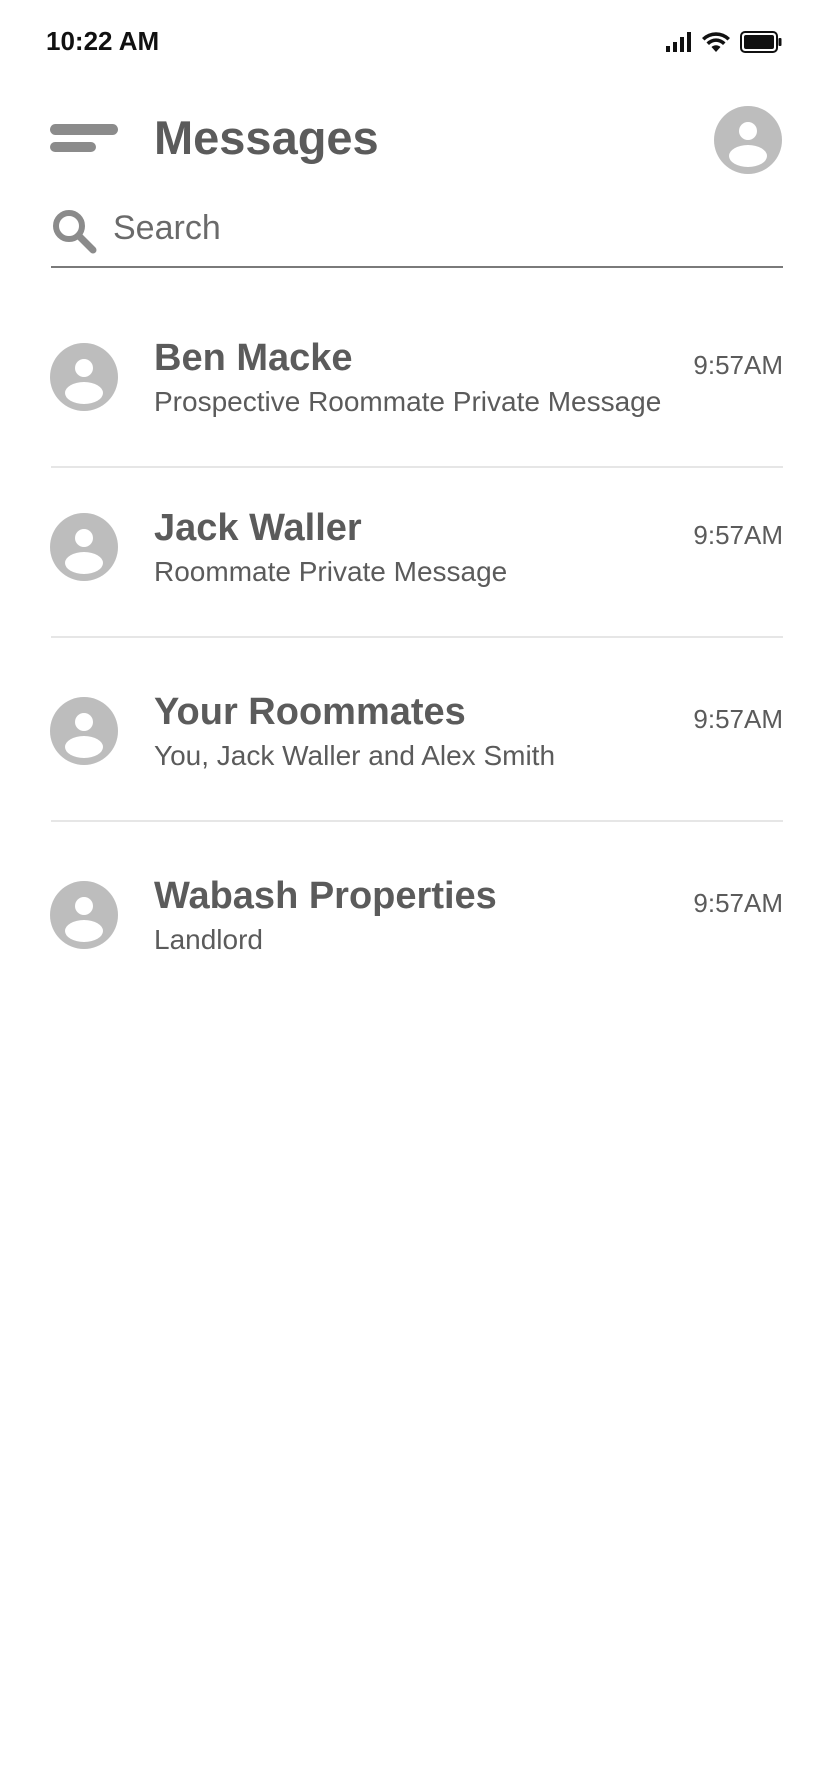 The image size is (828, 1792). I want to click on status-time: 10:22 AM, so click(103, 41).